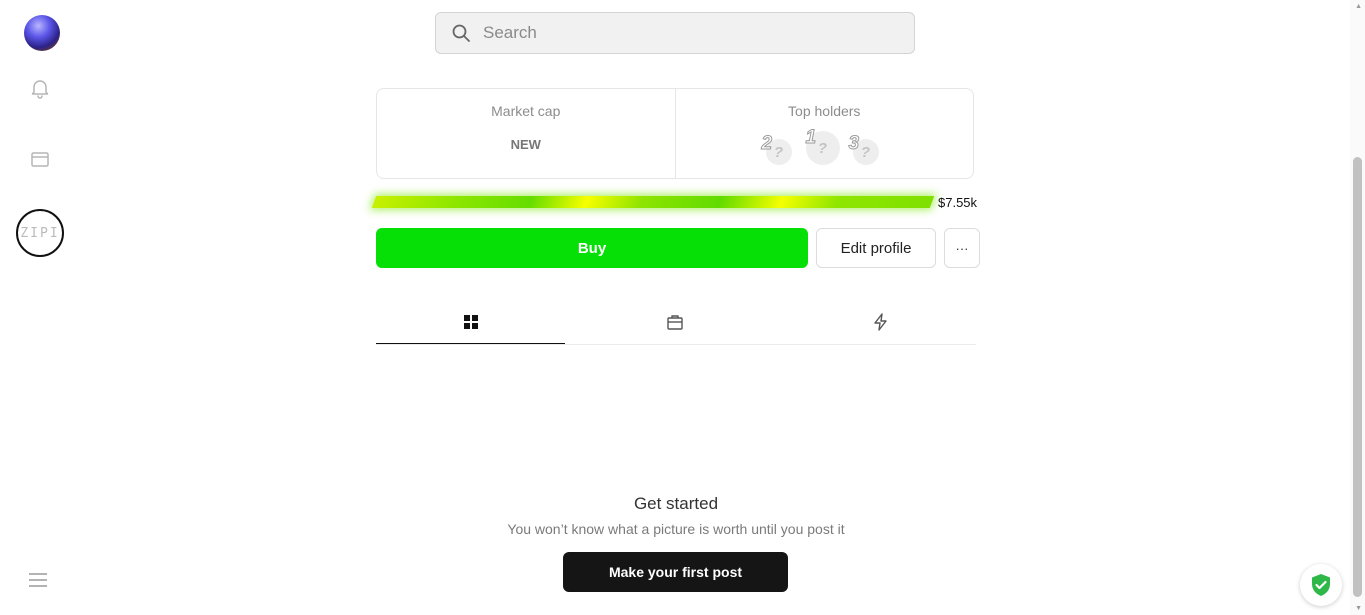  I want to click on search-icon, so click(461, 33).